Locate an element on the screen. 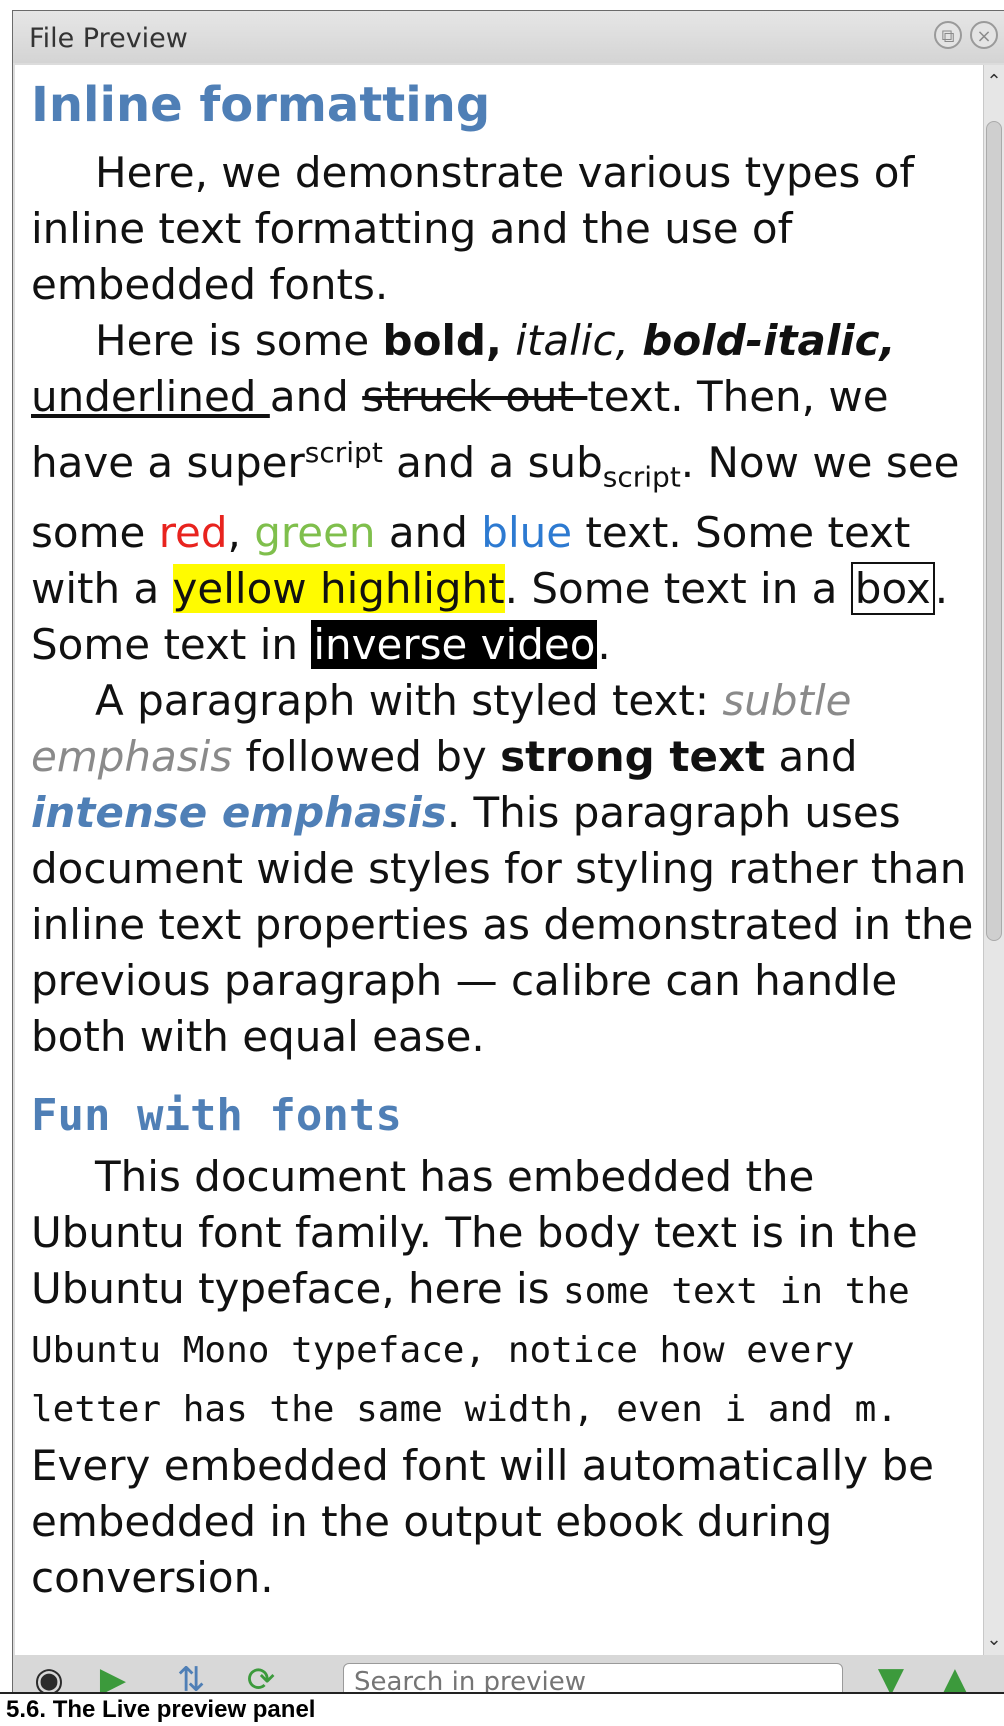 The image size is (1004, 1726). boxed-text: box is located at coordinates (892, 589).